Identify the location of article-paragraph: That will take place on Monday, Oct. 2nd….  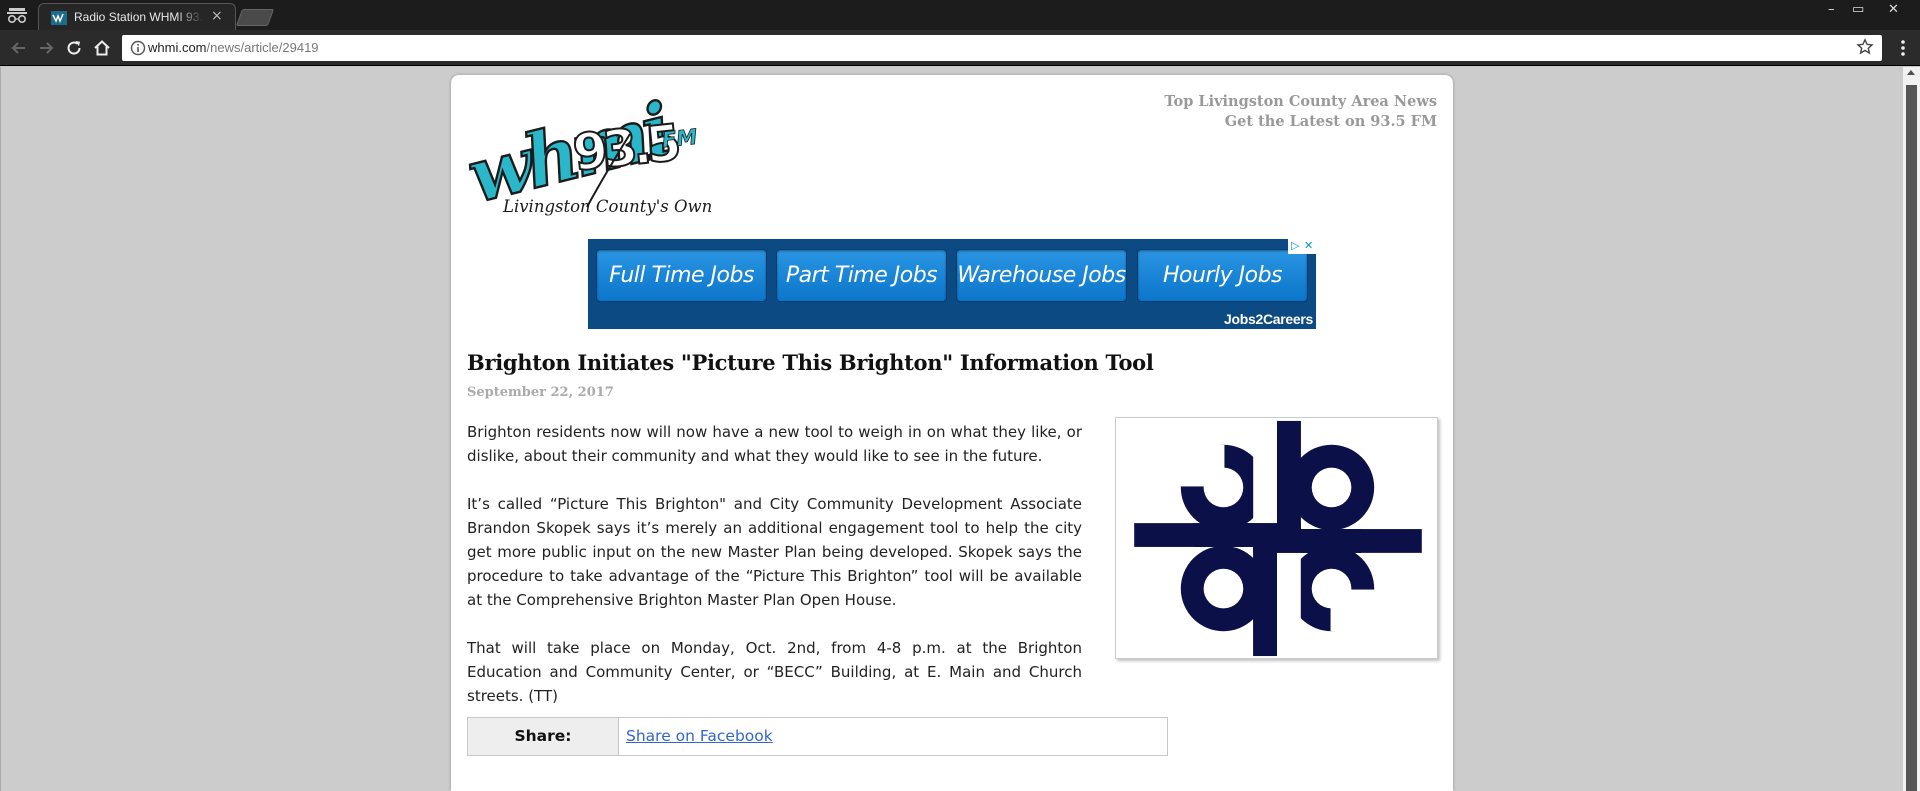
(774, 672).